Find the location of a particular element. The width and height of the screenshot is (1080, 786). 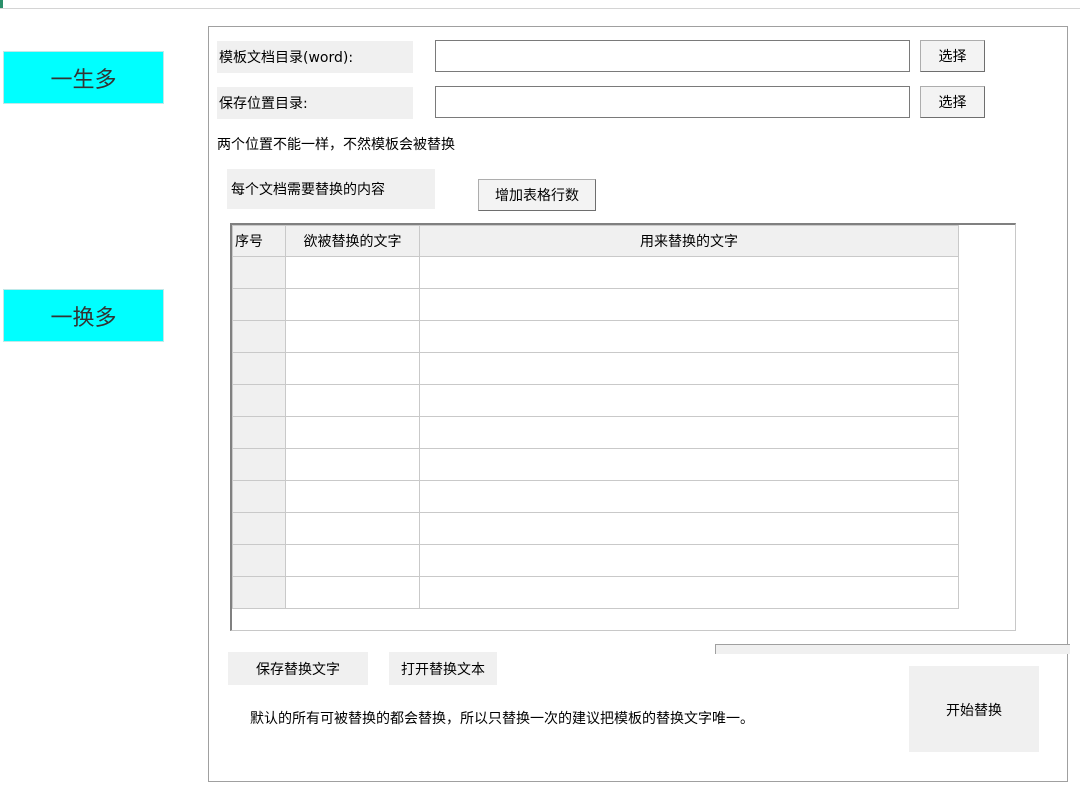

progress-bar is located at coordinates (892, 649).